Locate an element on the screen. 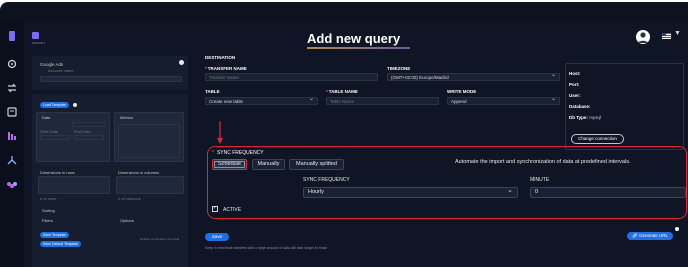  source-panel: Google Ads Account name is located at coordinates (110, 73).